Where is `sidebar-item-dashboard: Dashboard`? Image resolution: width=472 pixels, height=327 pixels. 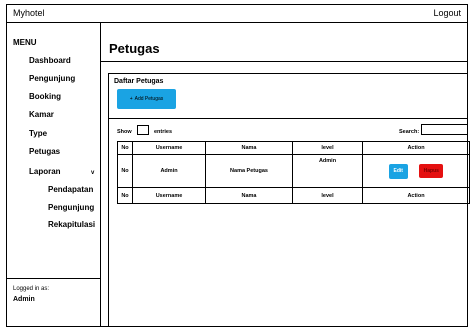
sidebar-item-dashboard: Dashboard is located at coordinates (50, 60).